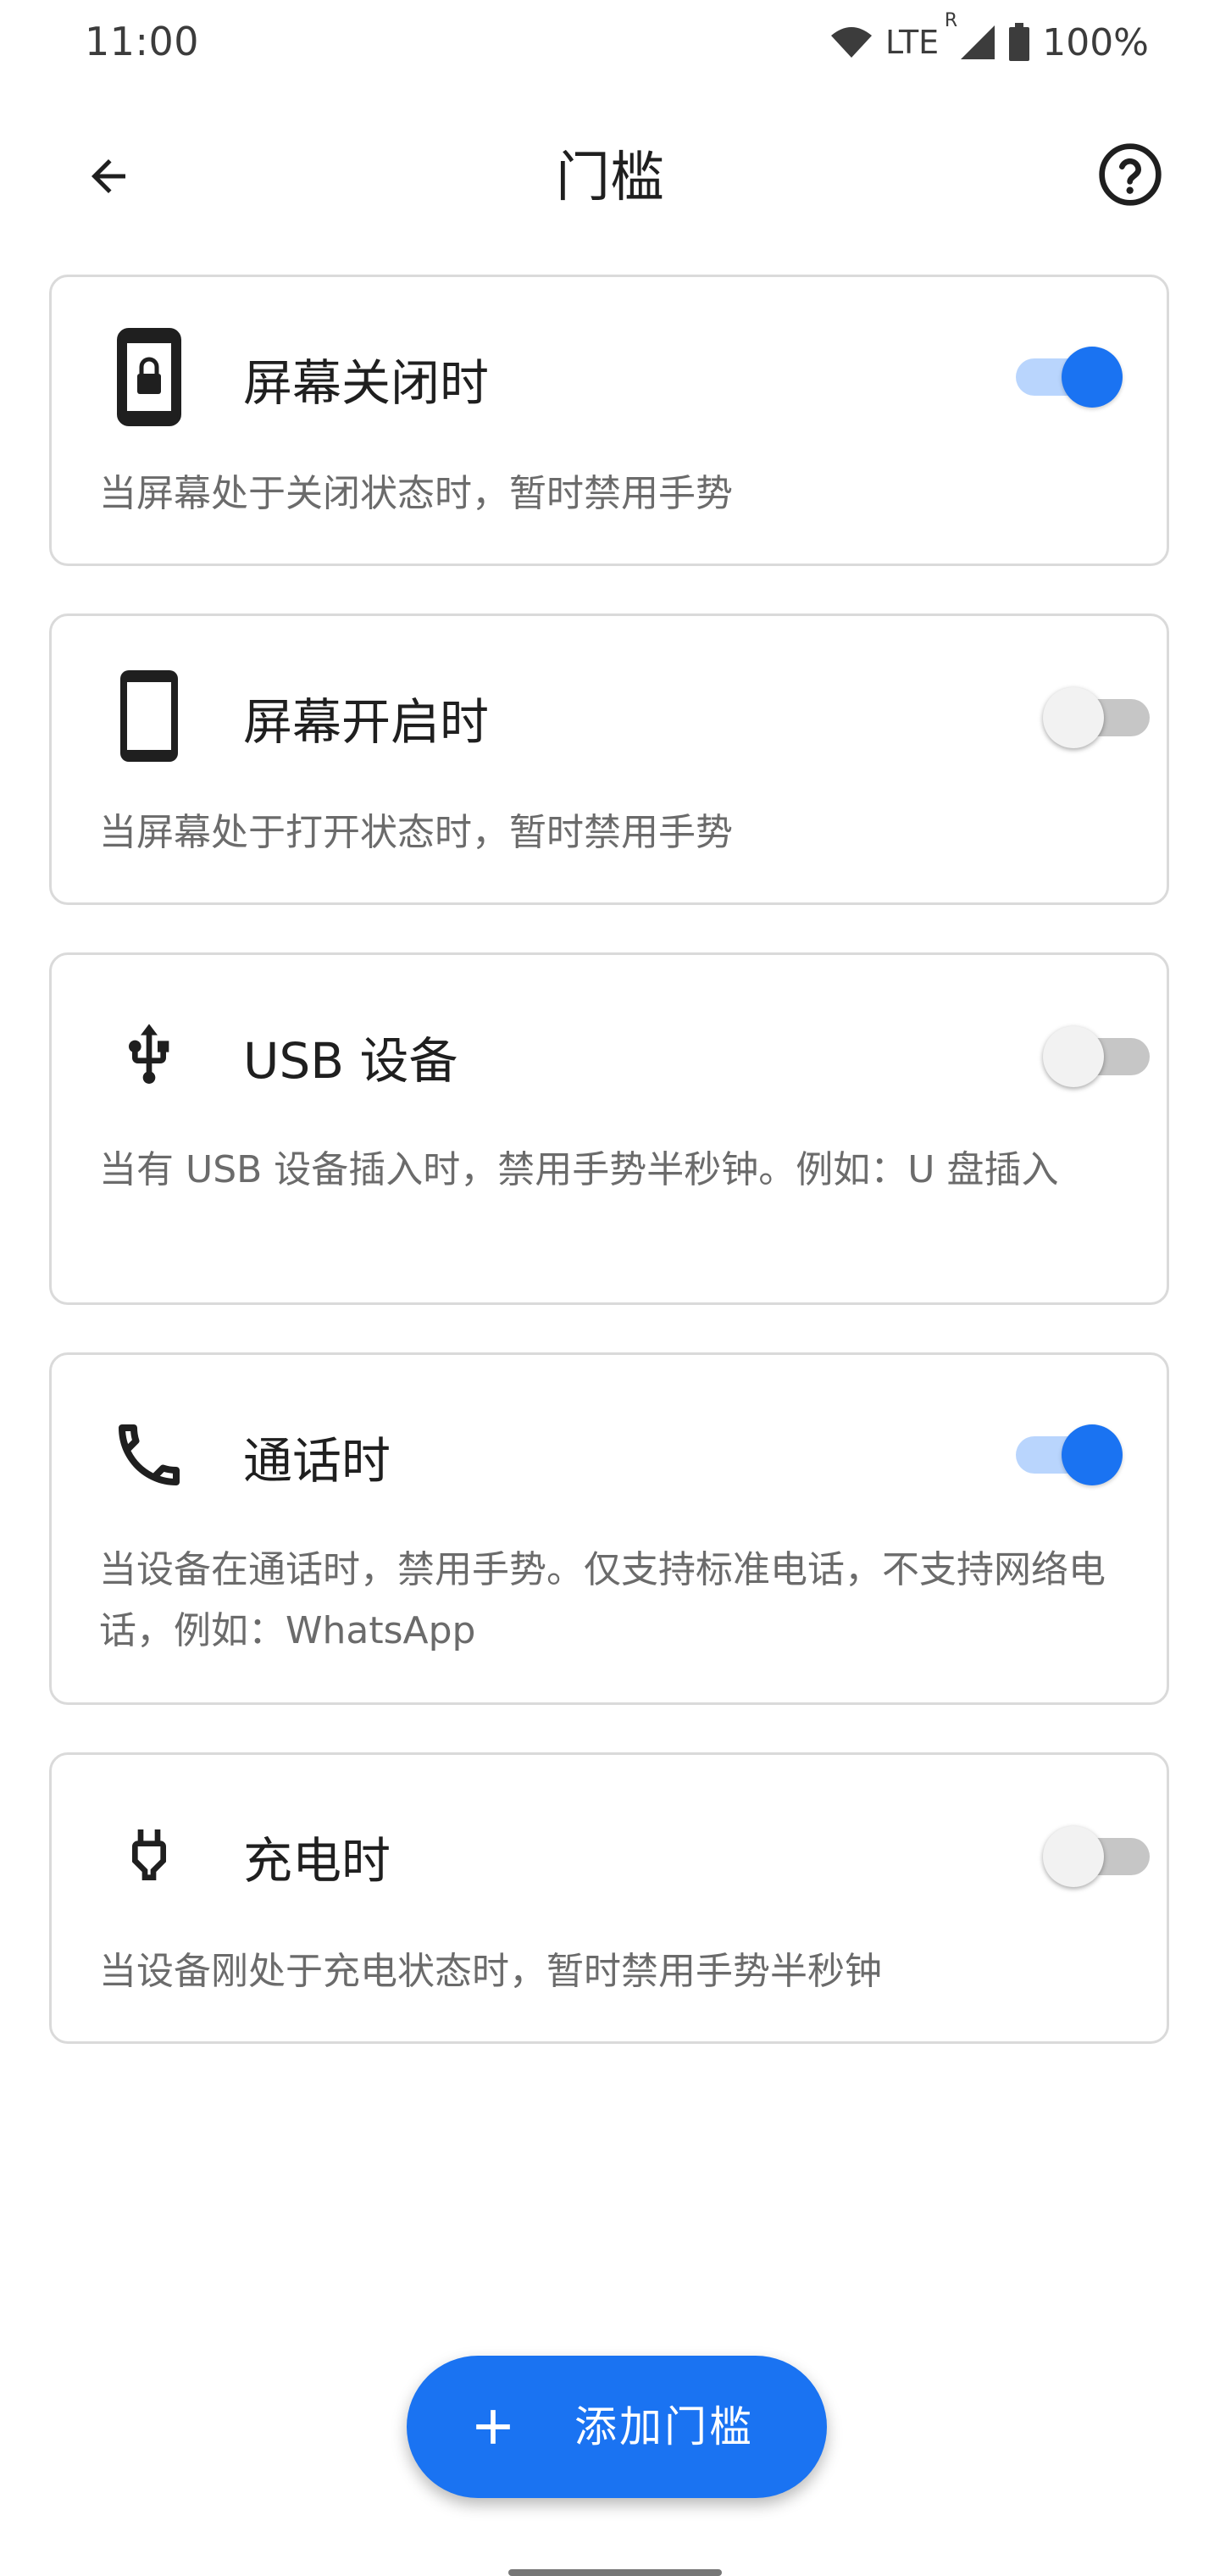 The image size is (1220, 2576). I want to click on card-description: 当屏幕处于打开状态时，暂时禁用手势, so click(416, 832).